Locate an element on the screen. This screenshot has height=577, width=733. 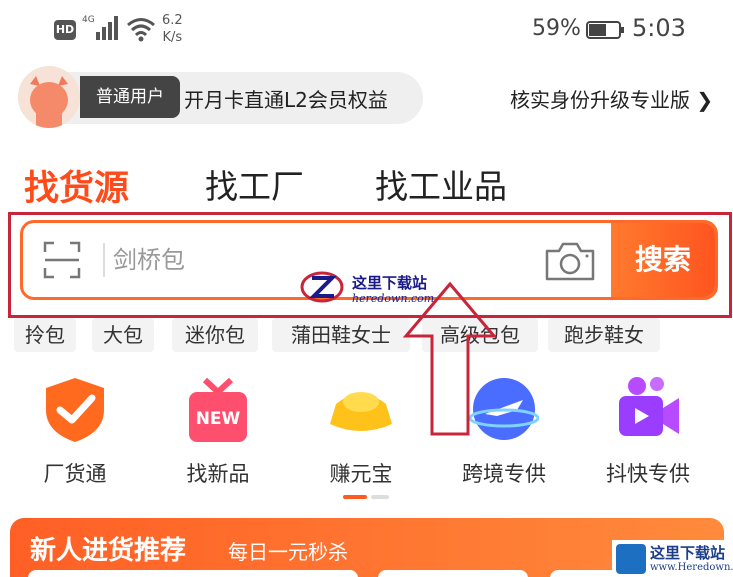
category-label: 找新品 is located at coordinates (218, 474).